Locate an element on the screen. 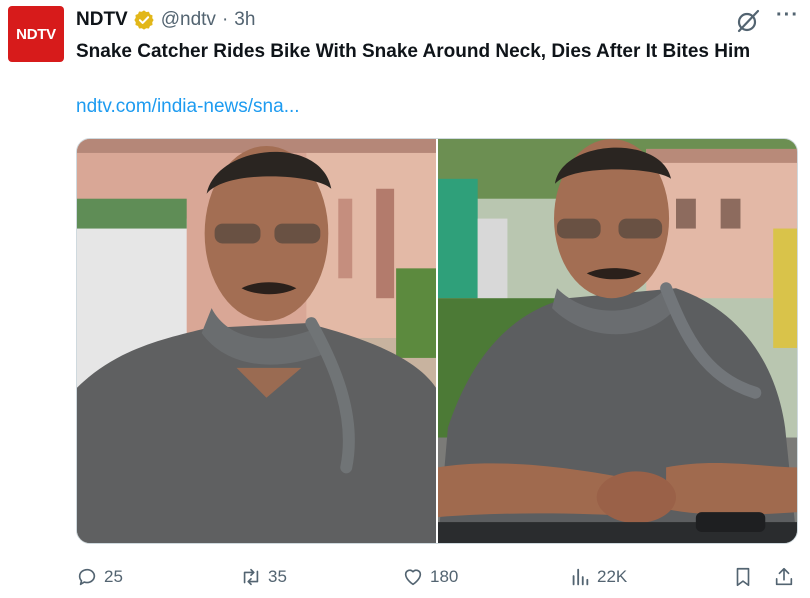  reply-button: 25 is located at coordinates (99, 577).